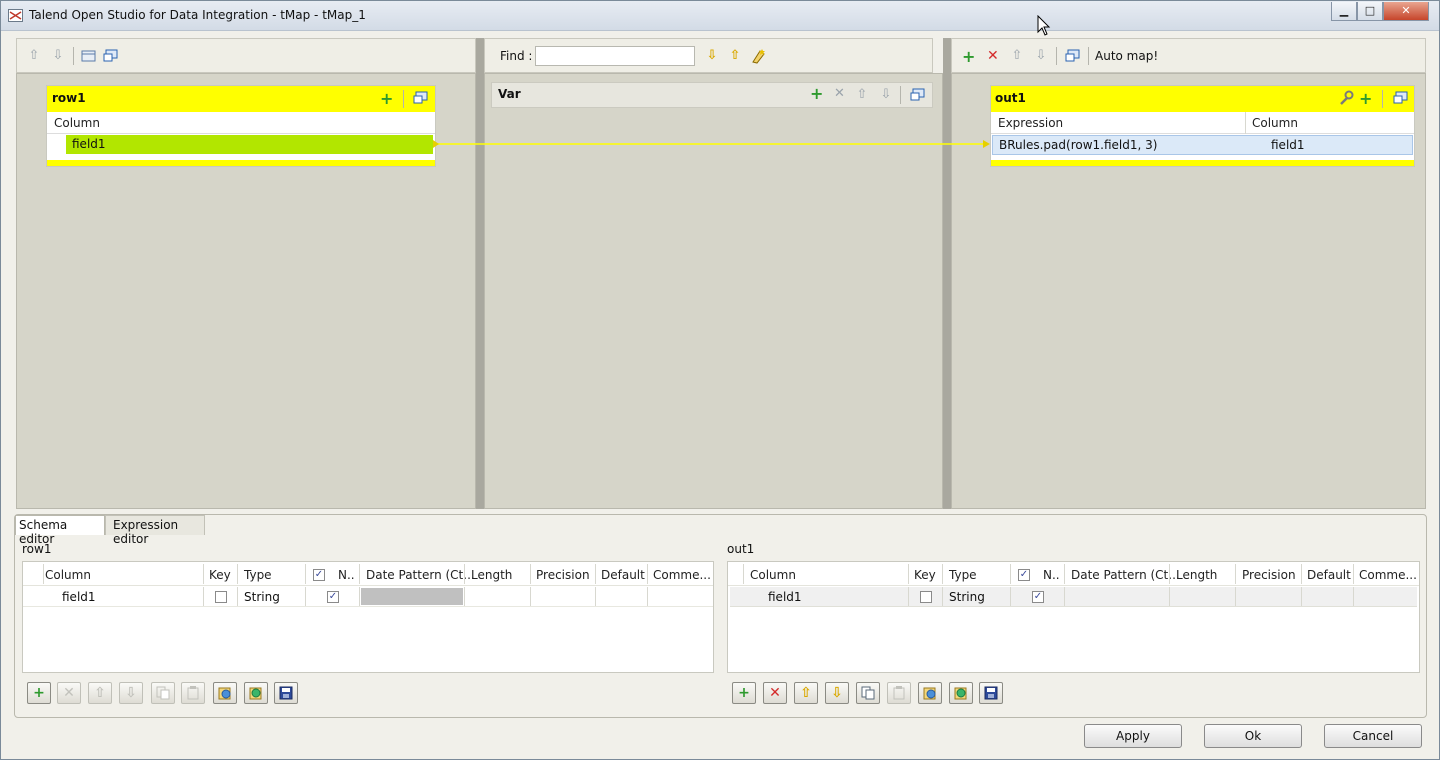  Describe the element at coordinates (1017, 56) in the screenshot. I see `output-move-up-icon: ⇧` at that location.